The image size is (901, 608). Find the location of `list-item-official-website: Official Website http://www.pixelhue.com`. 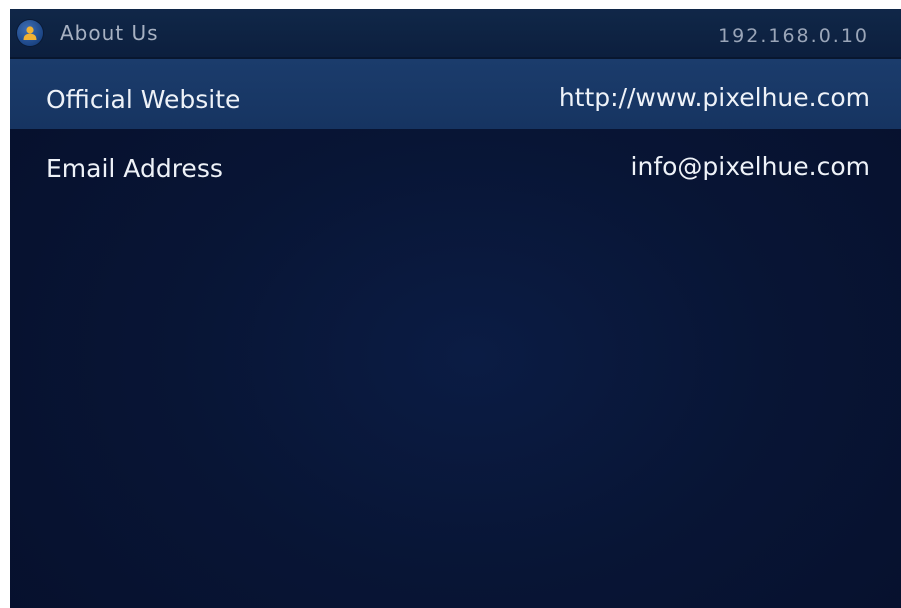

list-item-official-website: Official Website http://www.pixelhue.com is located at coordinates (455, 94).